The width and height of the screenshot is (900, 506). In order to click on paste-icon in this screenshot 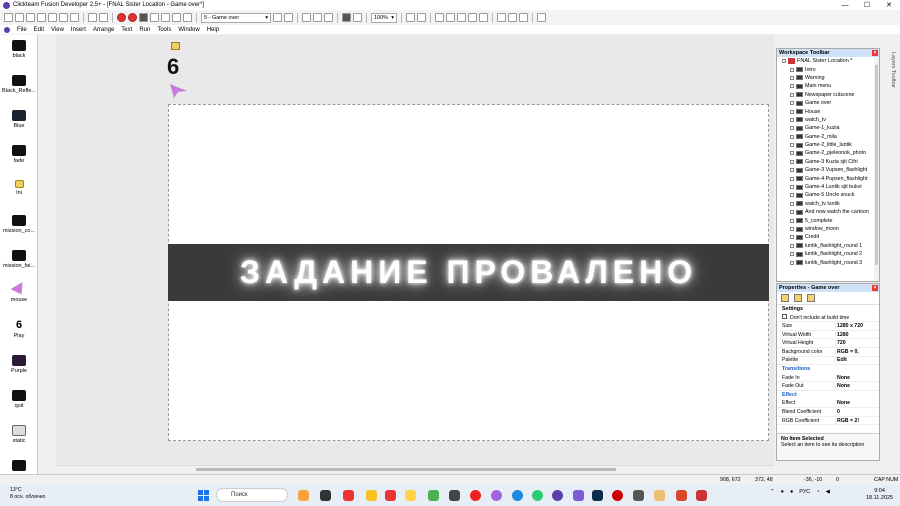, I will do `click(74, 17)`.